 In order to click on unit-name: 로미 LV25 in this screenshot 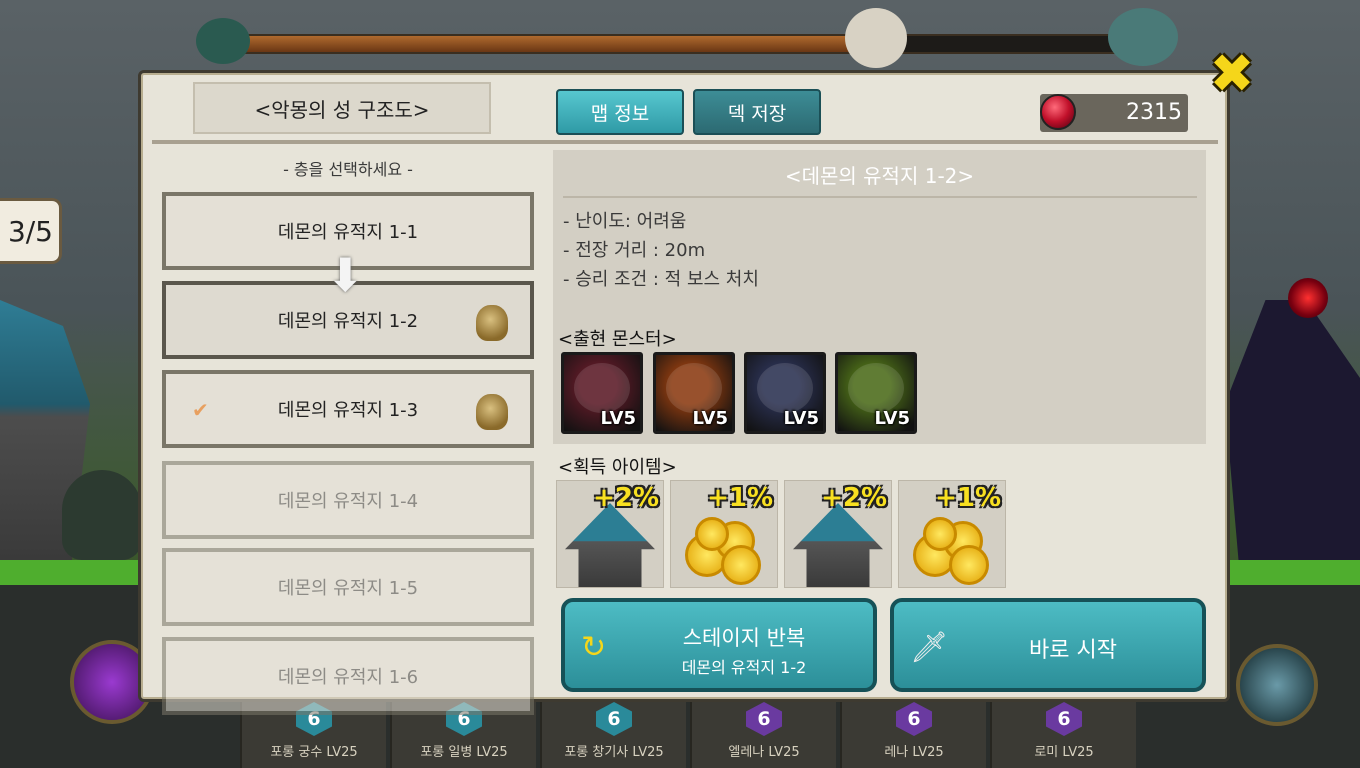, I will do `click(1064, 752)`.